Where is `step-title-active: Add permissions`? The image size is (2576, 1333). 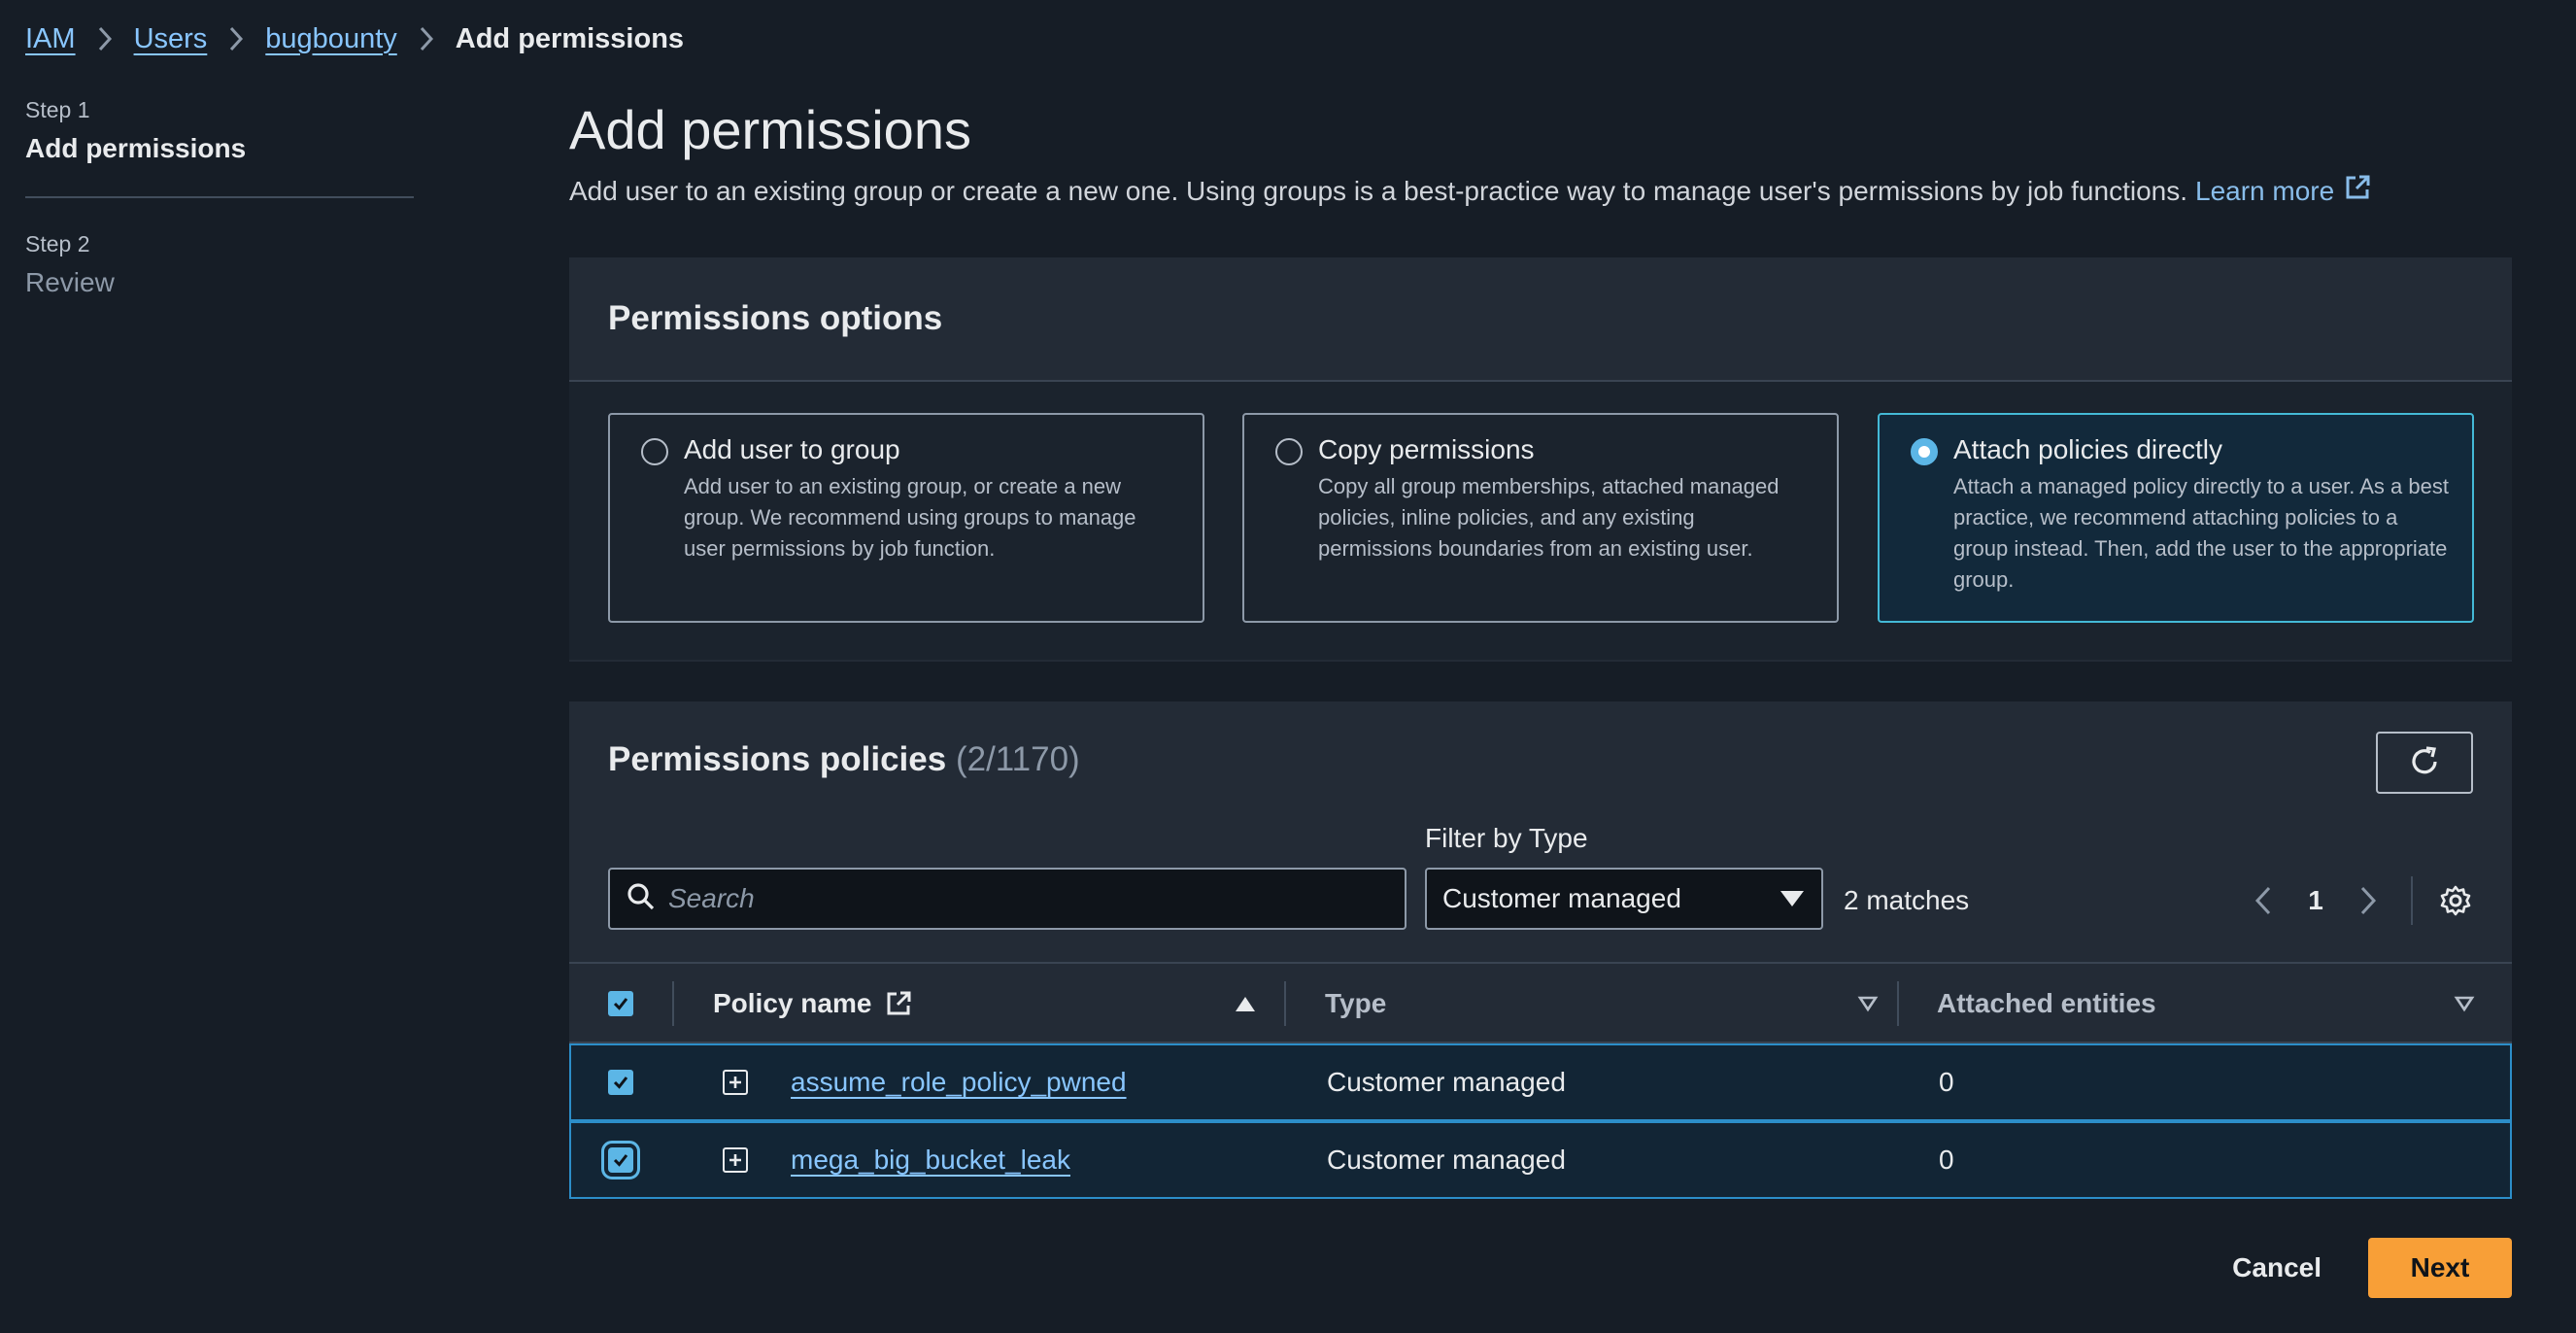
step-title-active: Add permissions is located at coordinates (219, 148).